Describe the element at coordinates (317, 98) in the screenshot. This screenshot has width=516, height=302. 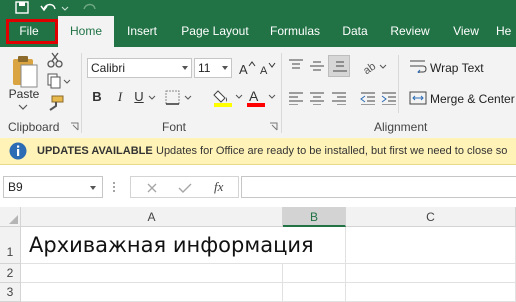
I see `align-center-icon` at that location.